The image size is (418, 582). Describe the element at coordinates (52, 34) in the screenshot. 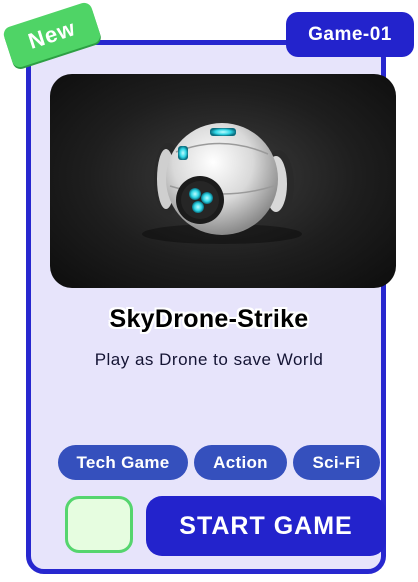

I see `new-label: New` at that location.